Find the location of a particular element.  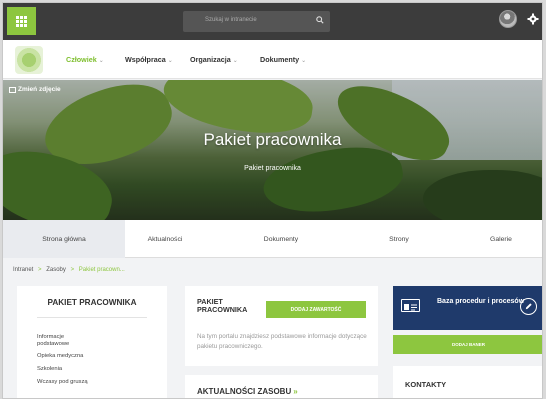

gear-icon is located at coordinates (533, 19).